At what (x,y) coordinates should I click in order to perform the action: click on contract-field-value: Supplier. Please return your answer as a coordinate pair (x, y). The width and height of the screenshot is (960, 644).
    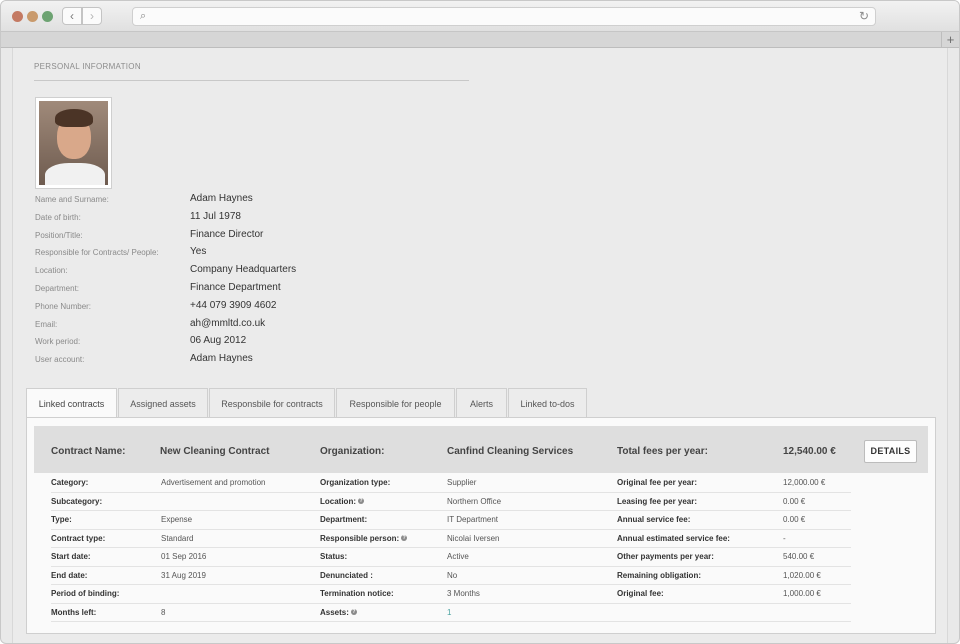
    Looking at the image, I should click on (461, 482).